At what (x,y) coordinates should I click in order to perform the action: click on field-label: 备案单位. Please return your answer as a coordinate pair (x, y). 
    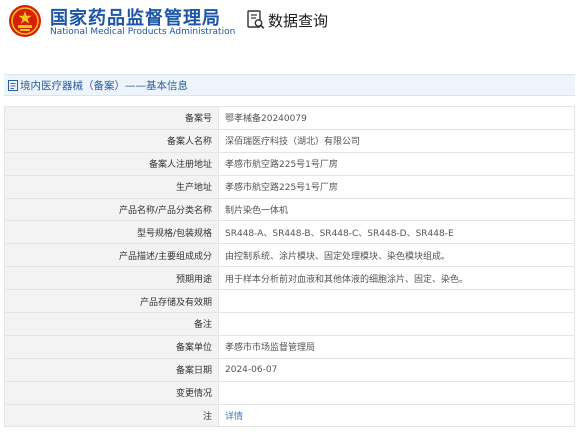
    Looking at the image, I should click on (111, 346).